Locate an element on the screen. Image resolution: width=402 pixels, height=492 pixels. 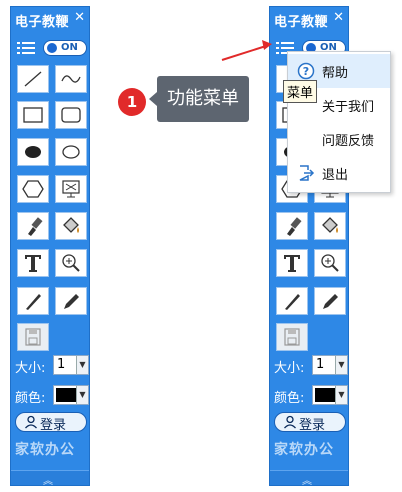
curve-tool is located at coordinates (71, 79).